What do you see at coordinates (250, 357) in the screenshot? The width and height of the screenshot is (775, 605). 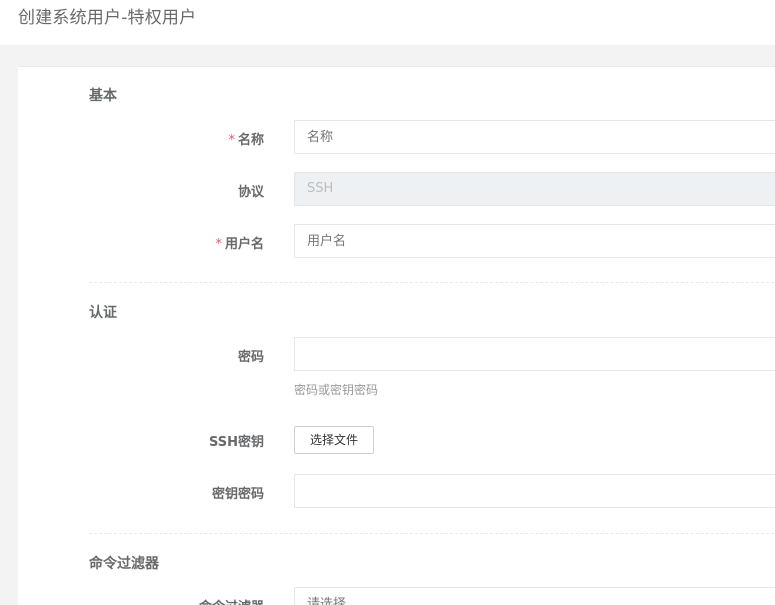 I see `password-label: 密码` at bounding box center [250, 357].